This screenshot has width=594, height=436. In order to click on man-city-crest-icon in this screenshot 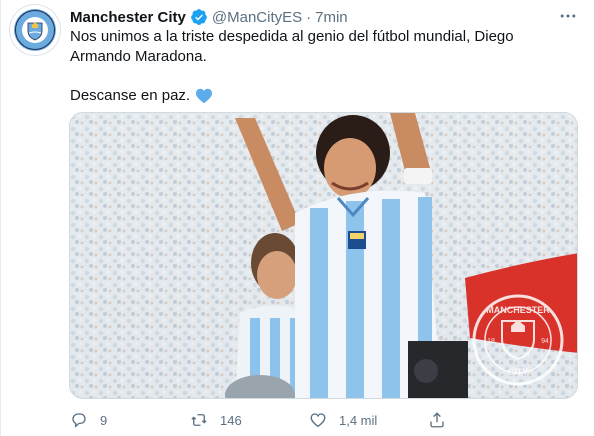, I will do `click(35, 30)`.